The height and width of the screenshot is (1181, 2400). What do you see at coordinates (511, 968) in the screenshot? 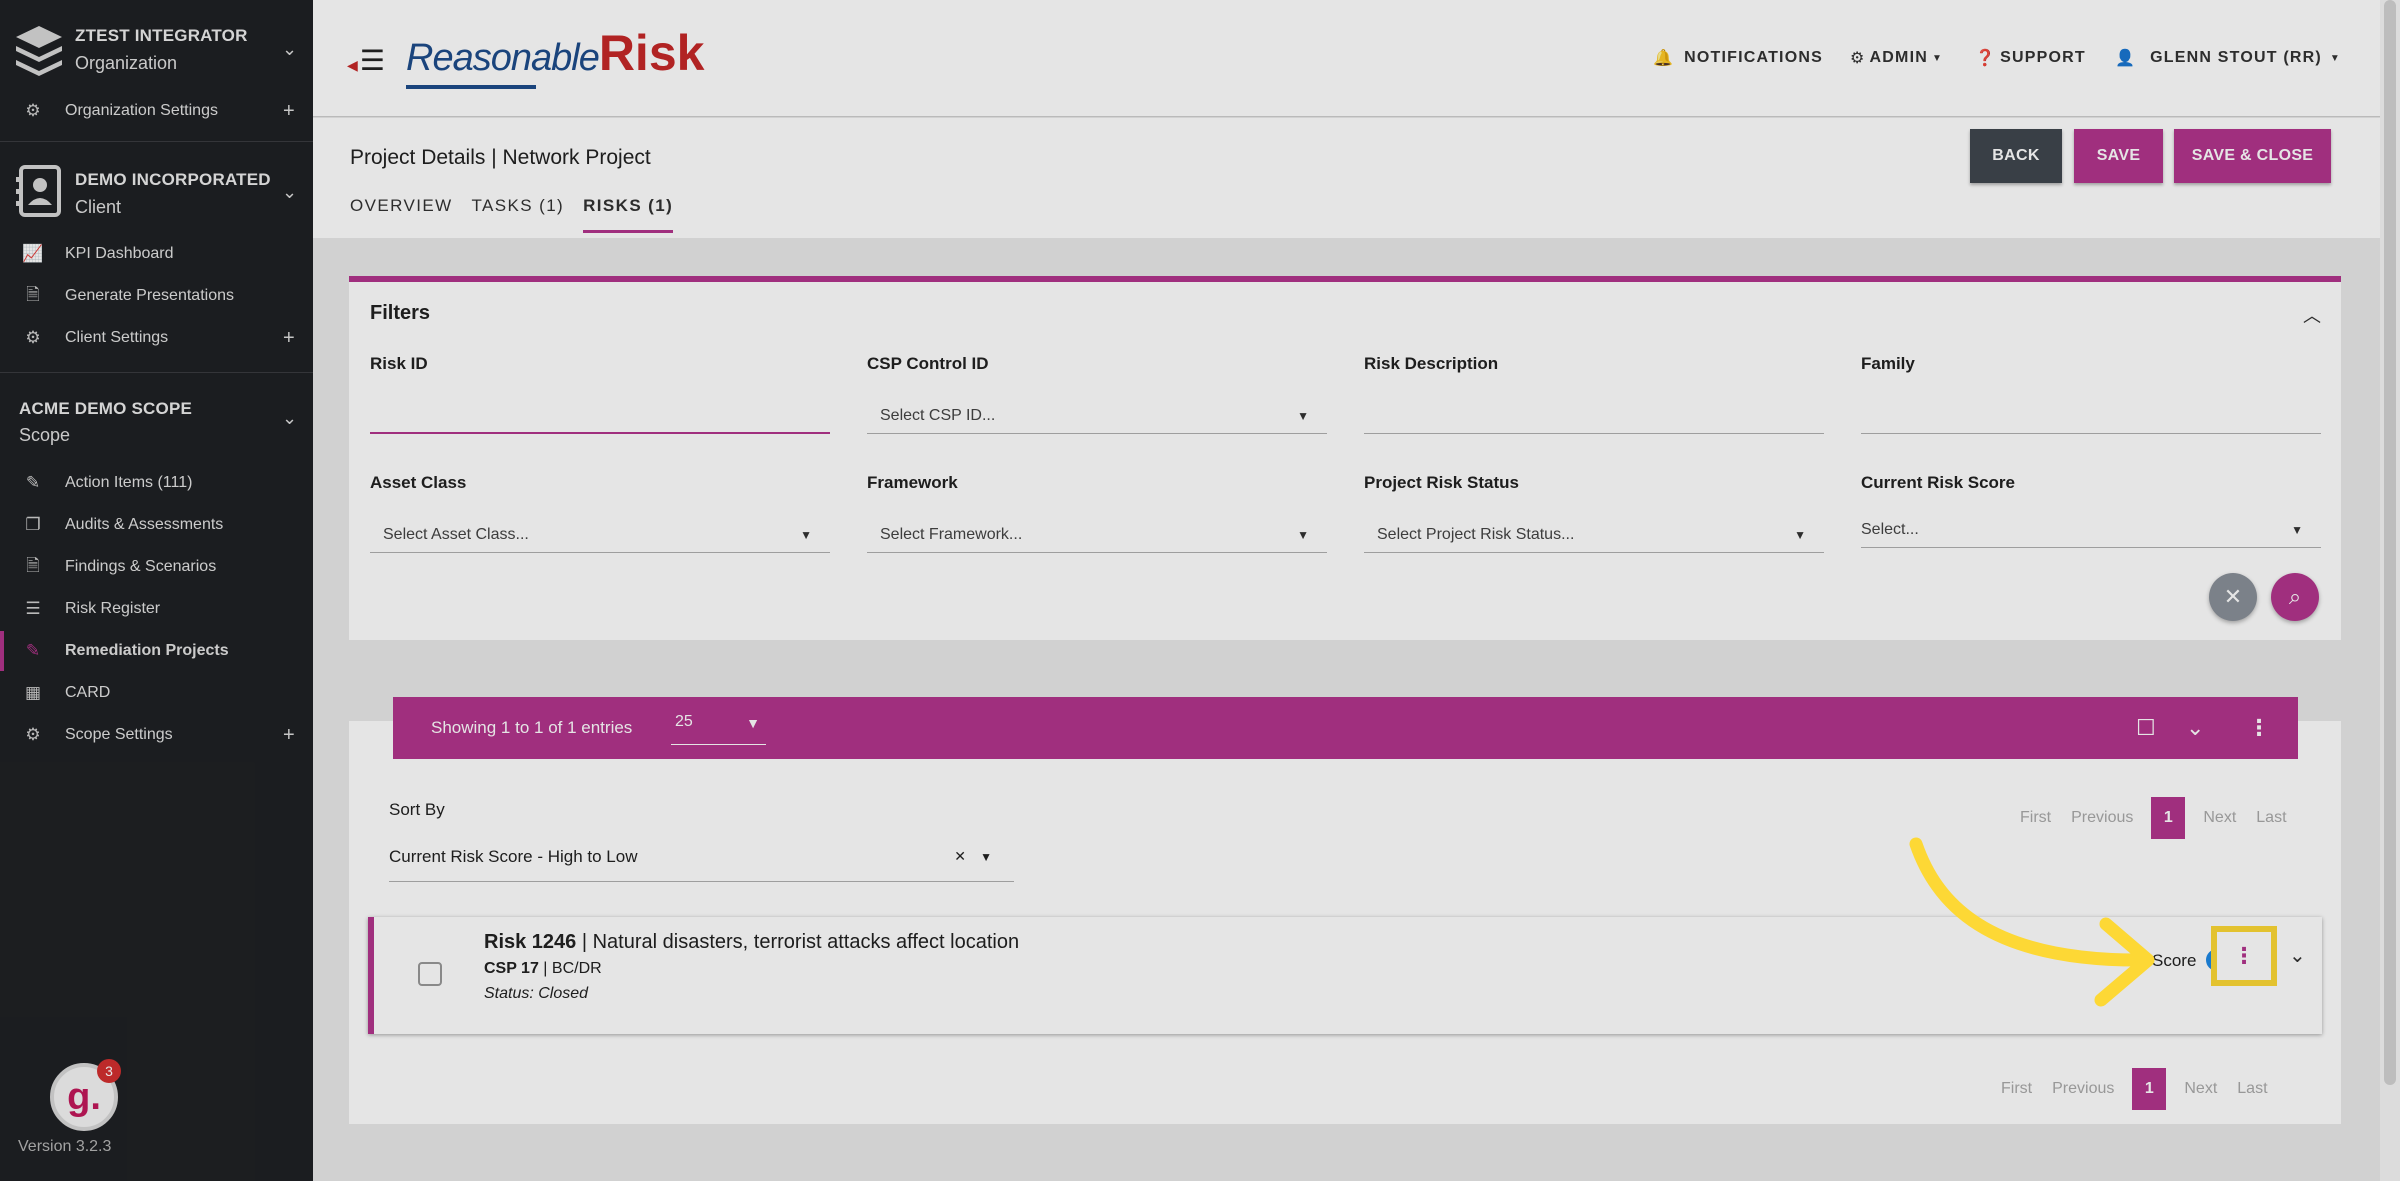
I see `risk-csp: CSP 17` at bounding box center [511, 968].